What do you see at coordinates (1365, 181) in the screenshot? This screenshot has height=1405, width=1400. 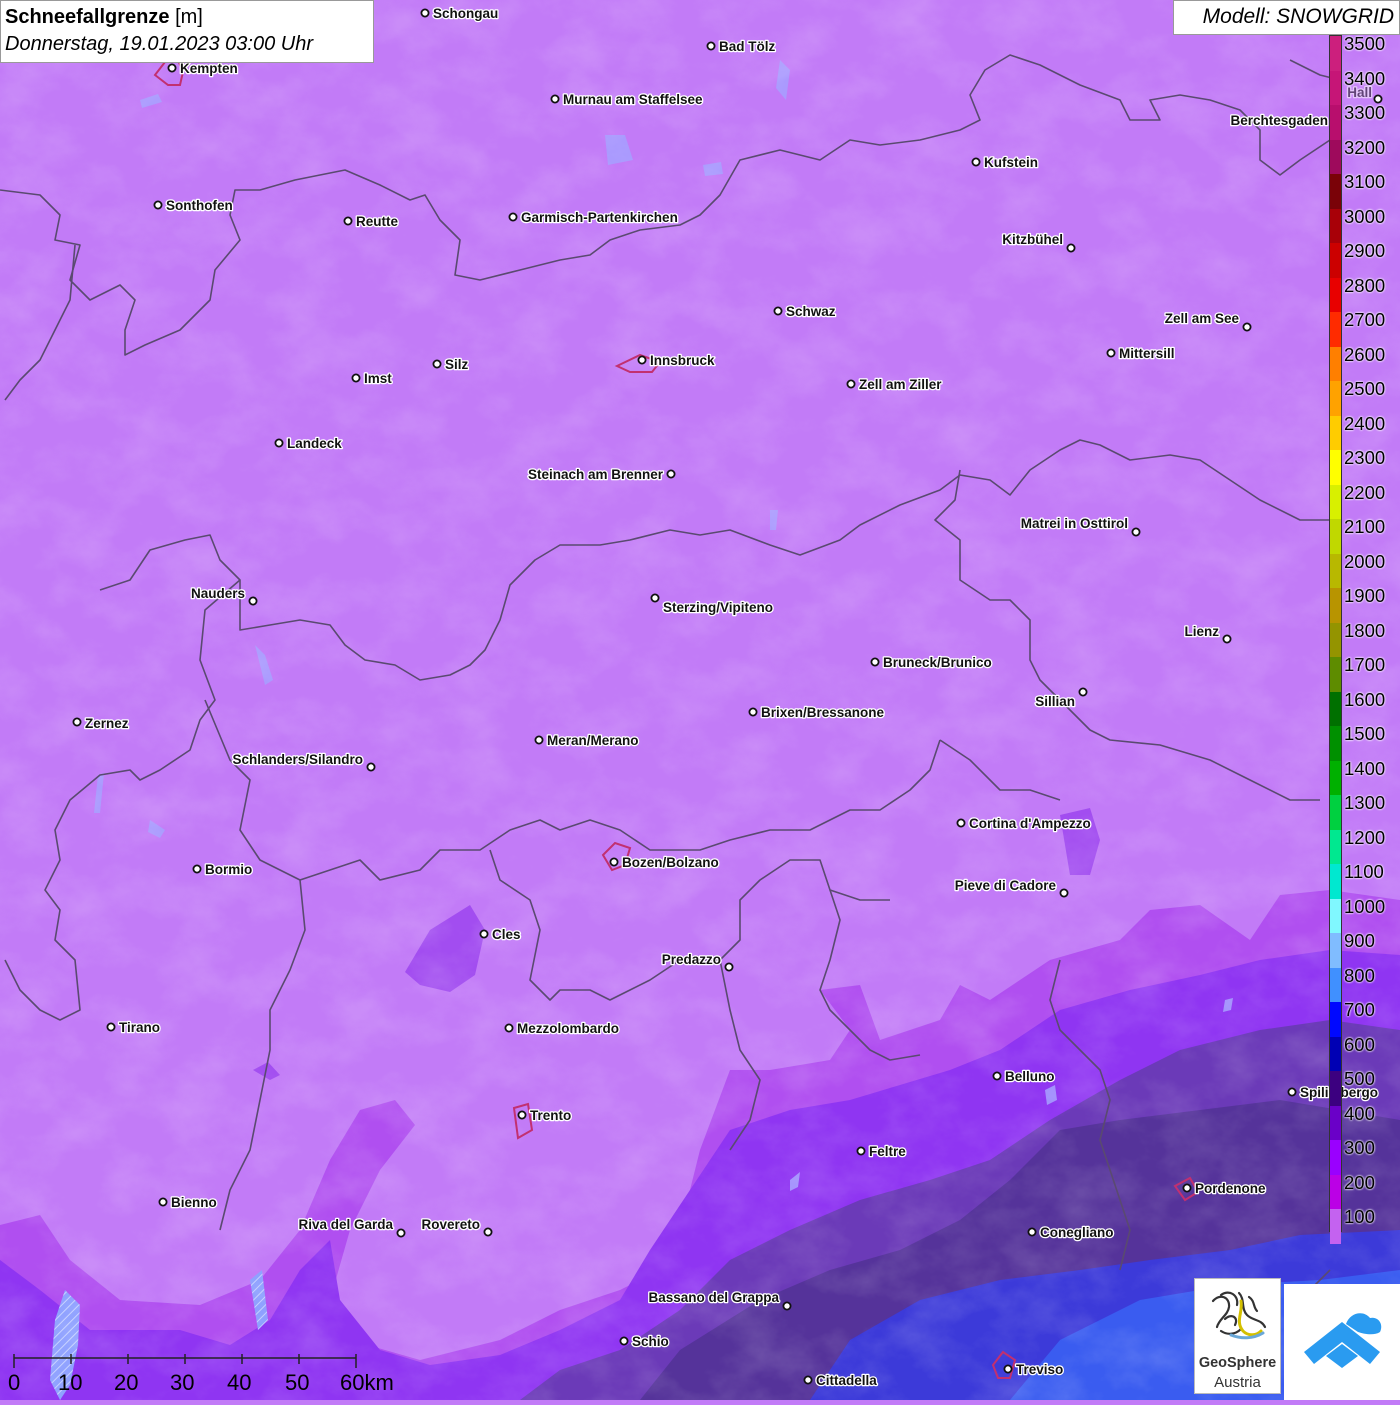 I see `legend-label-3100: 3100` at bounding box center [1365, 181].